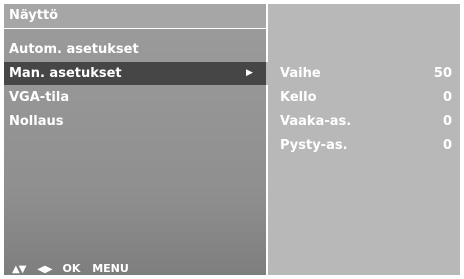  What do you see at coordinates (135, 97) in the screenshot?
I see `menu-item-vga-tila: VGA-tila` at bounding box center [135, 97].